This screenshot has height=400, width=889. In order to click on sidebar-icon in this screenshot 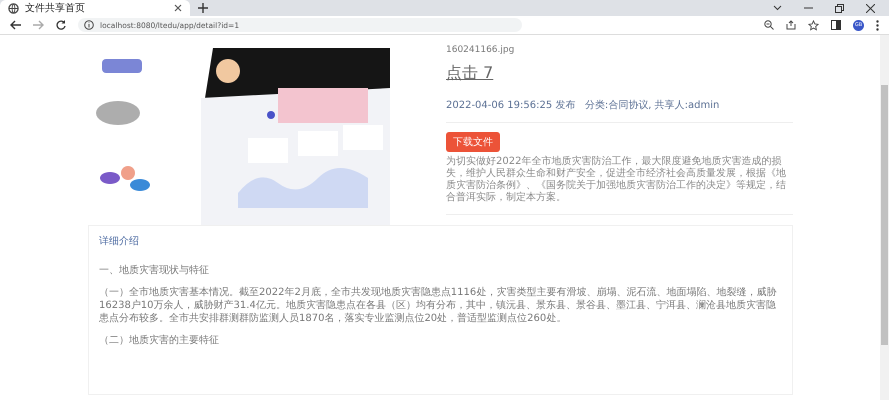, I will do `click(836, 25)`.